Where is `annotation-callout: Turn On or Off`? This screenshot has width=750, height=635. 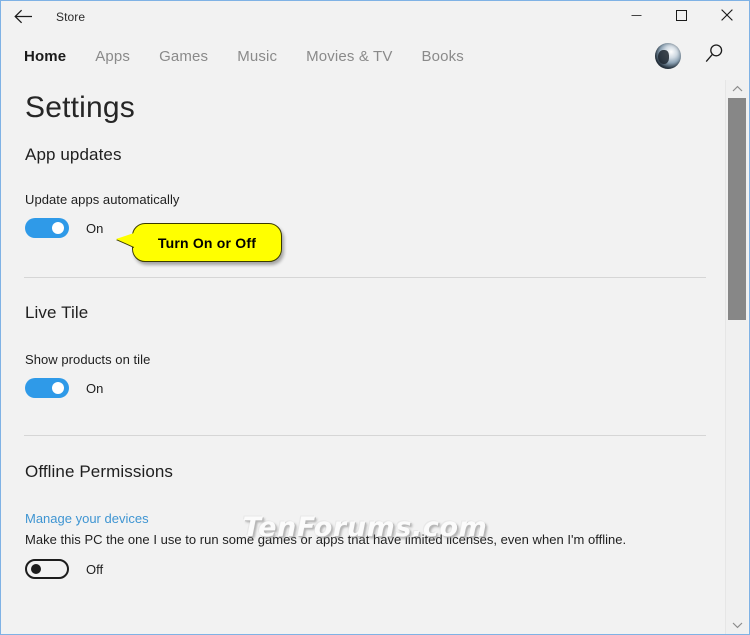
annotation-callout: Turn On or Off is located at coordinates (199, 242).